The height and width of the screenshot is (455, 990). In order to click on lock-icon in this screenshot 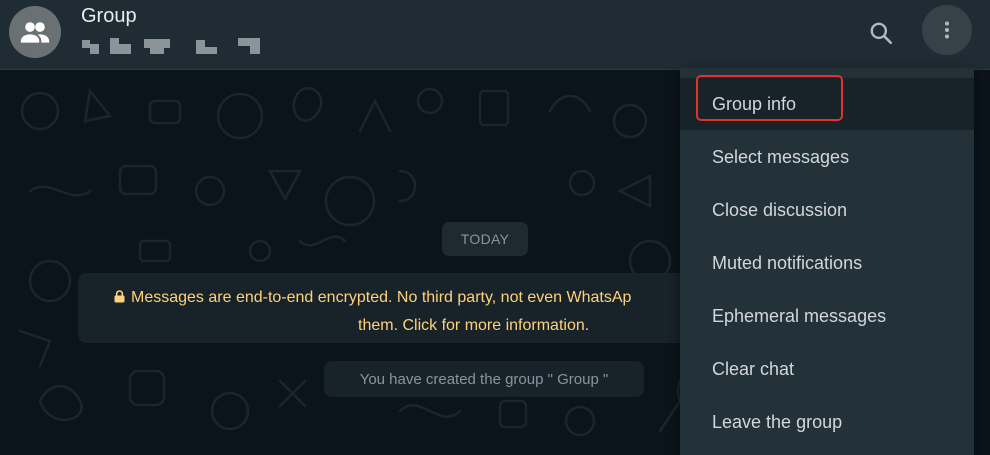, I will do `click(119, 298)`.